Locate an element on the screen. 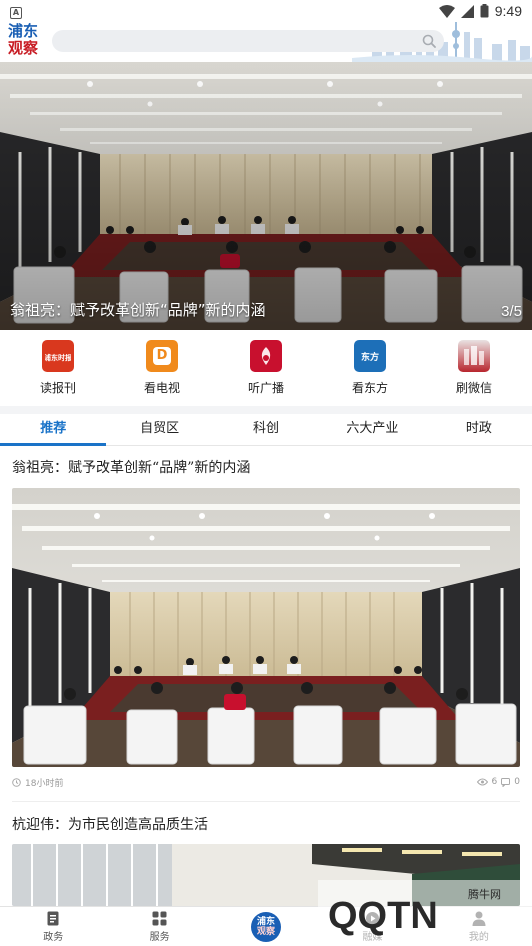  status-left: A is located at coordinates (16, 11).